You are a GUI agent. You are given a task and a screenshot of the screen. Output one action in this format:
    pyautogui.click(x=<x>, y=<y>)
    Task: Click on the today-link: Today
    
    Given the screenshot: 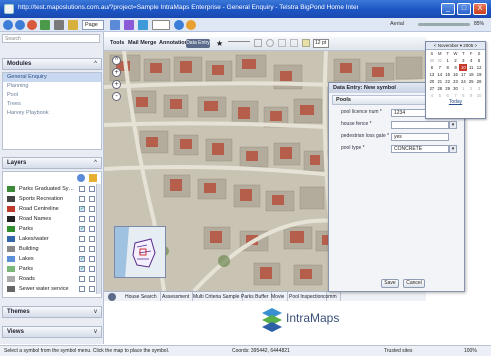 What is the action you would take?
    pyautogui.click(x=455, y=102)
    